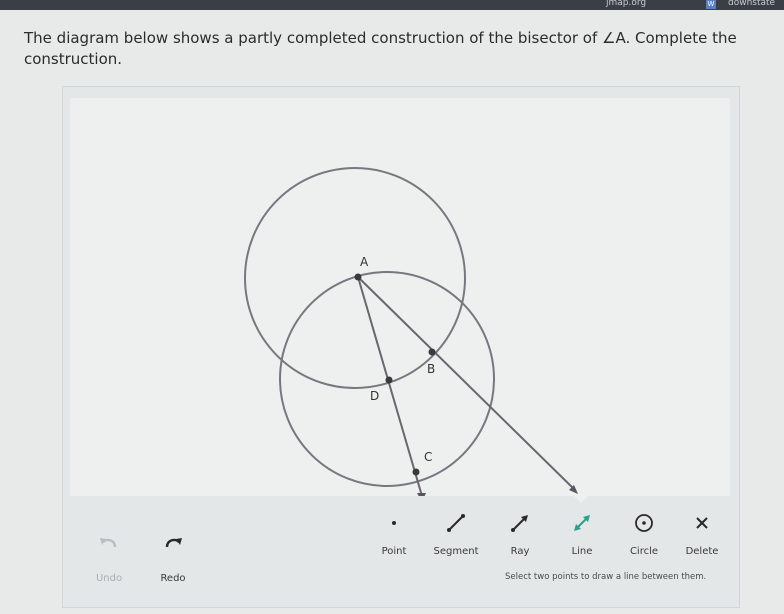 The height and width of the screenshot is (614, 784). I want to click on point-c, so click(416, 472).